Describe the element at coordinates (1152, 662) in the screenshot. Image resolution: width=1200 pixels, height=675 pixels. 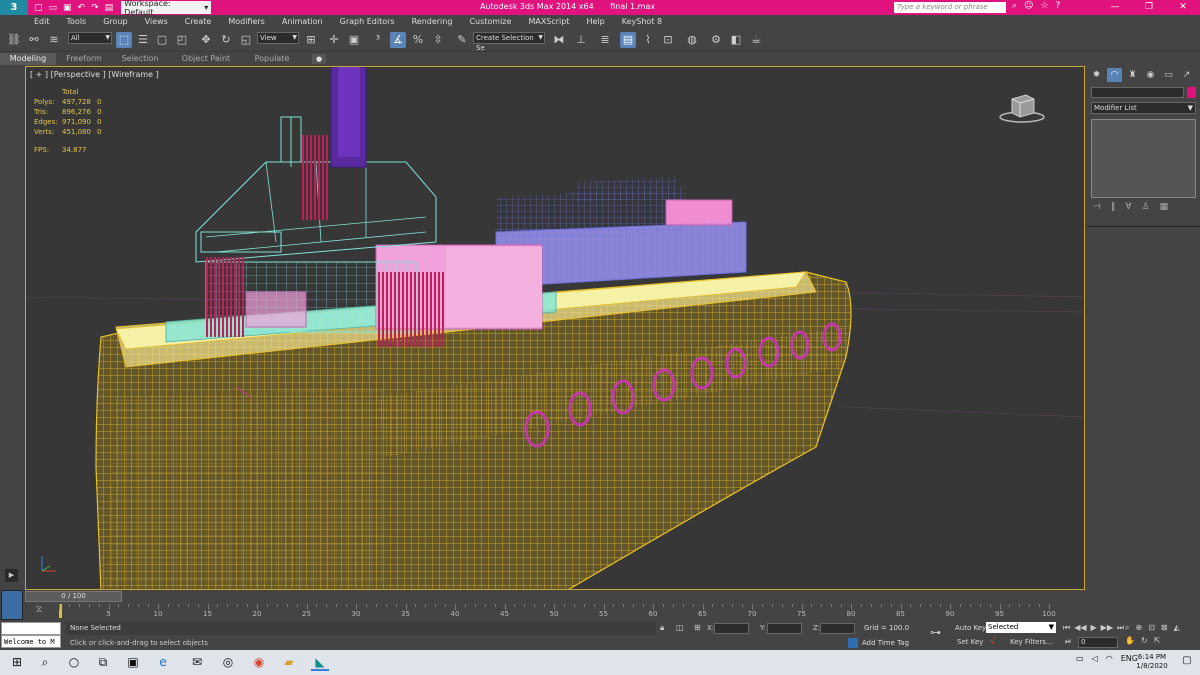
I see `clock: 6:14 PM 1/8/2020` at that location.